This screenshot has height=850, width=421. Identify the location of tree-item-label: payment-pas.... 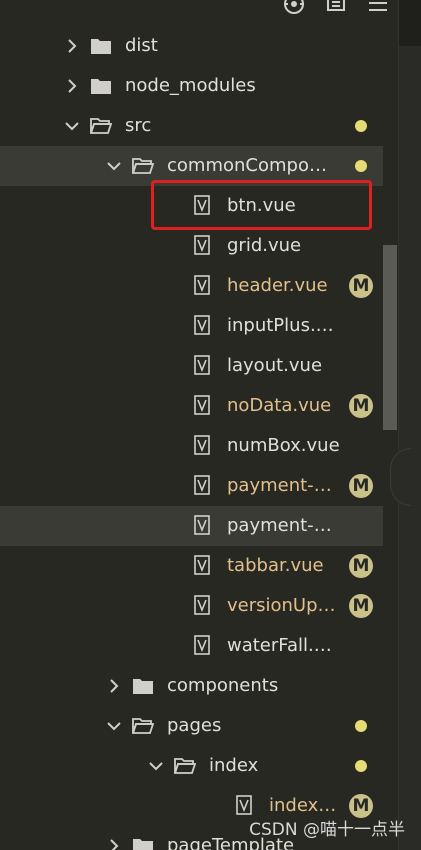
(283, 485).